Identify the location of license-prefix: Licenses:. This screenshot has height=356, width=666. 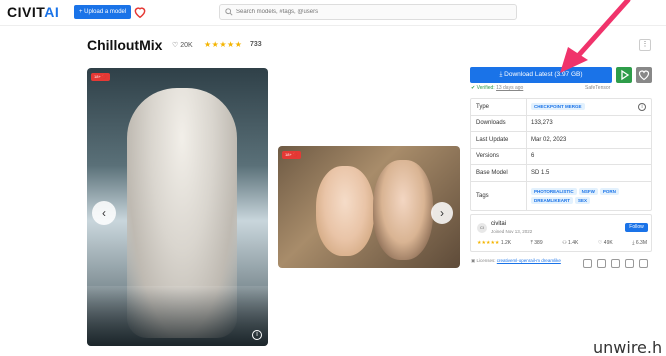
(486, 260).